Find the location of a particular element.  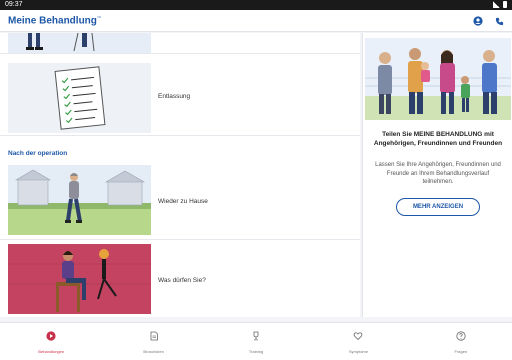

tab-broschueren: Broschüren is located at coordinates (153, 341).